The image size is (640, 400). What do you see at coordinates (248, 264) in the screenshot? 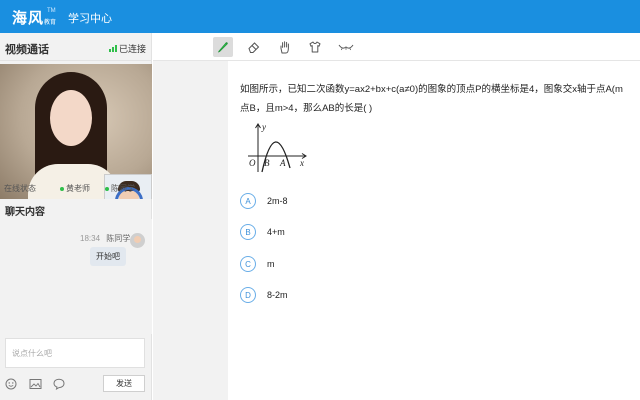
I see `option-letter: C` at bounding box center [248, 264].